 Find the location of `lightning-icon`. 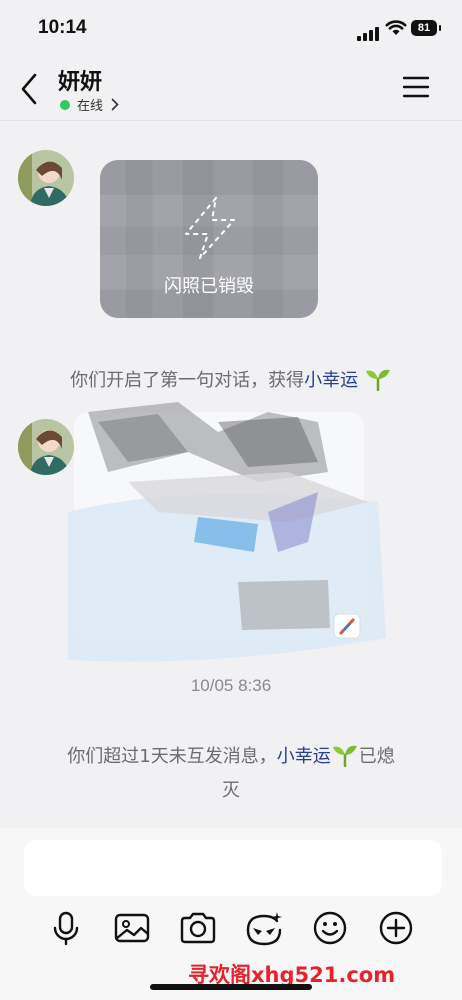

lightning-icon is located at coordinates (210, 228).